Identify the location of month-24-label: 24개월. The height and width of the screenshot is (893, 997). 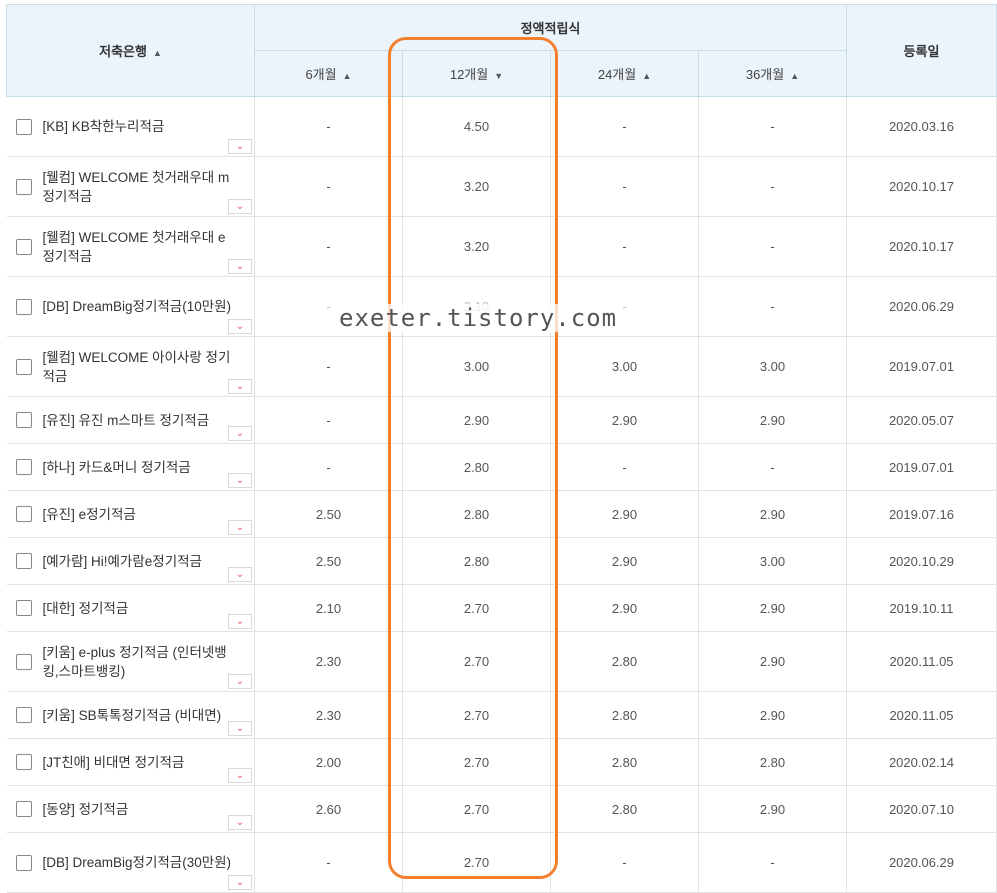
(617, 74).